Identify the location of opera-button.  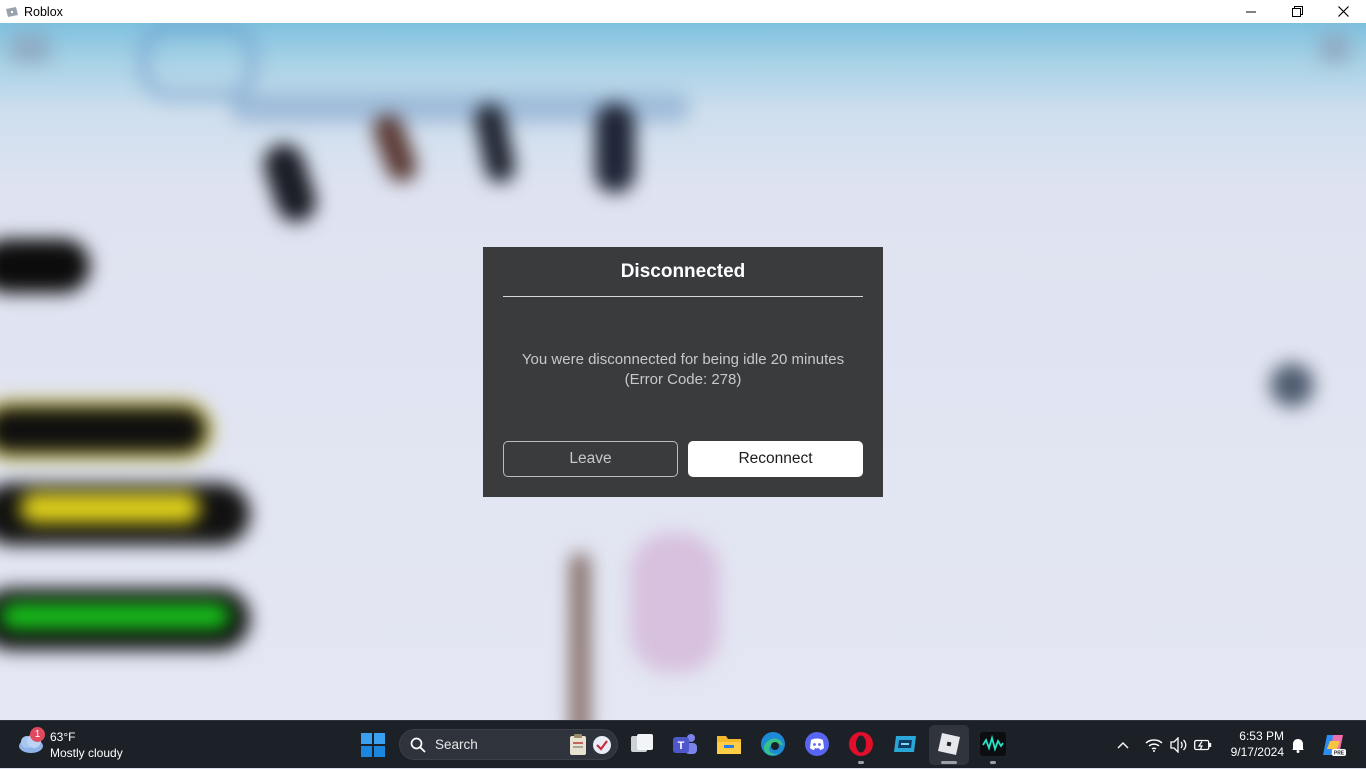
(861, 747).